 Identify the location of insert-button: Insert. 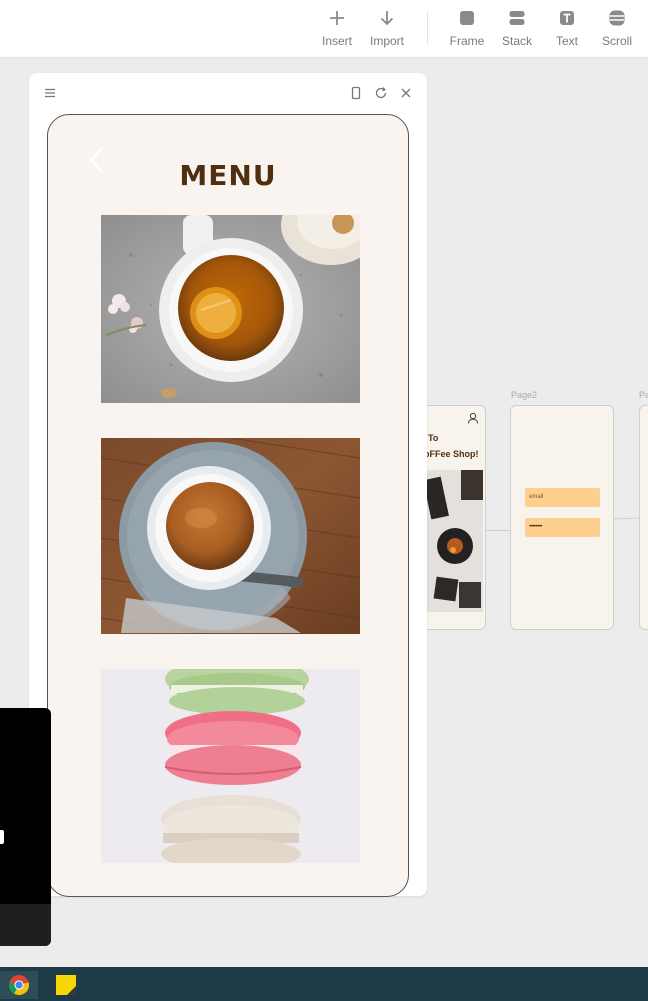
(337, 30).